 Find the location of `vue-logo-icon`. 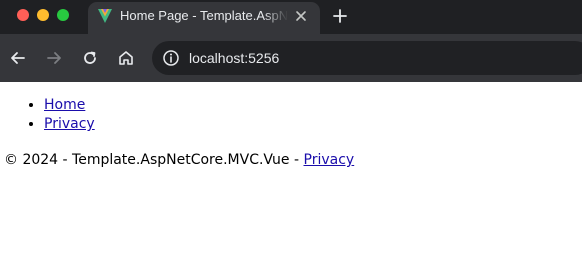

vue-logo-icon is located at coordinates (105, 16).